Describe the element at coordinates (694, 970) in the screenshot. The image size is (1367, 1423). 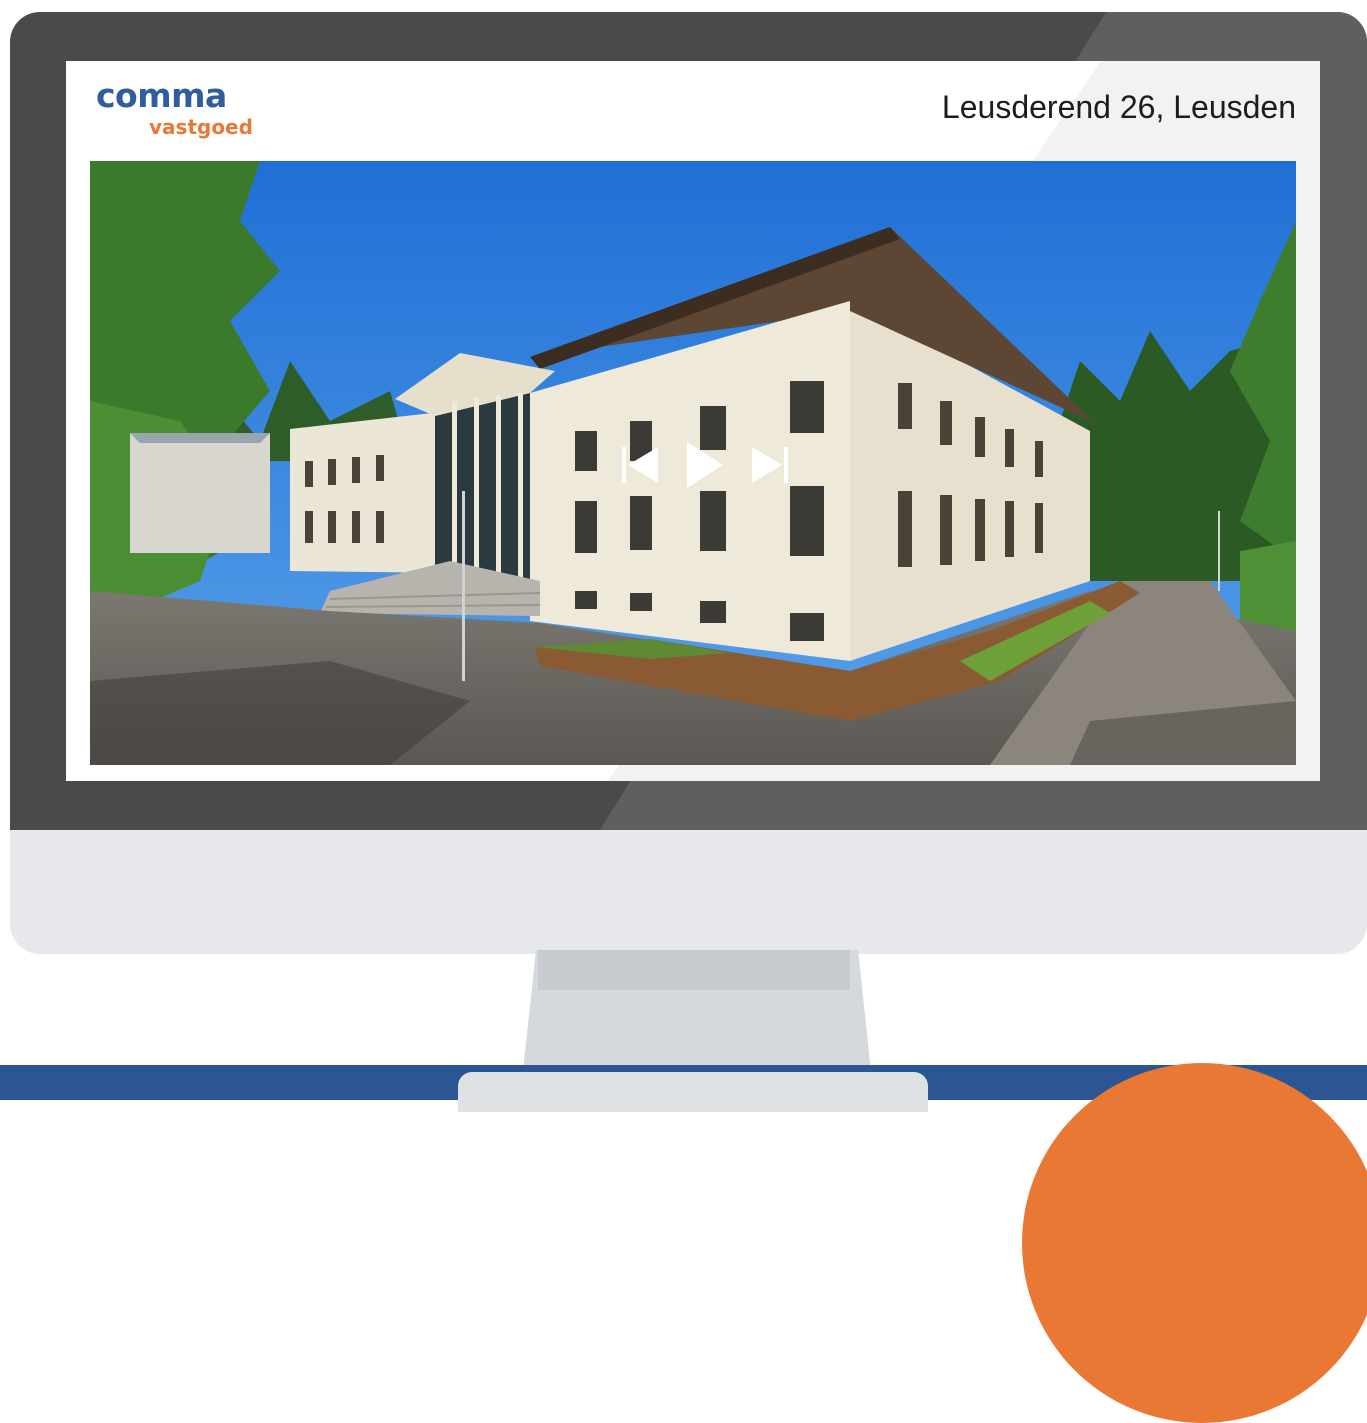
I see `monitor-stand-shadow` at that location.